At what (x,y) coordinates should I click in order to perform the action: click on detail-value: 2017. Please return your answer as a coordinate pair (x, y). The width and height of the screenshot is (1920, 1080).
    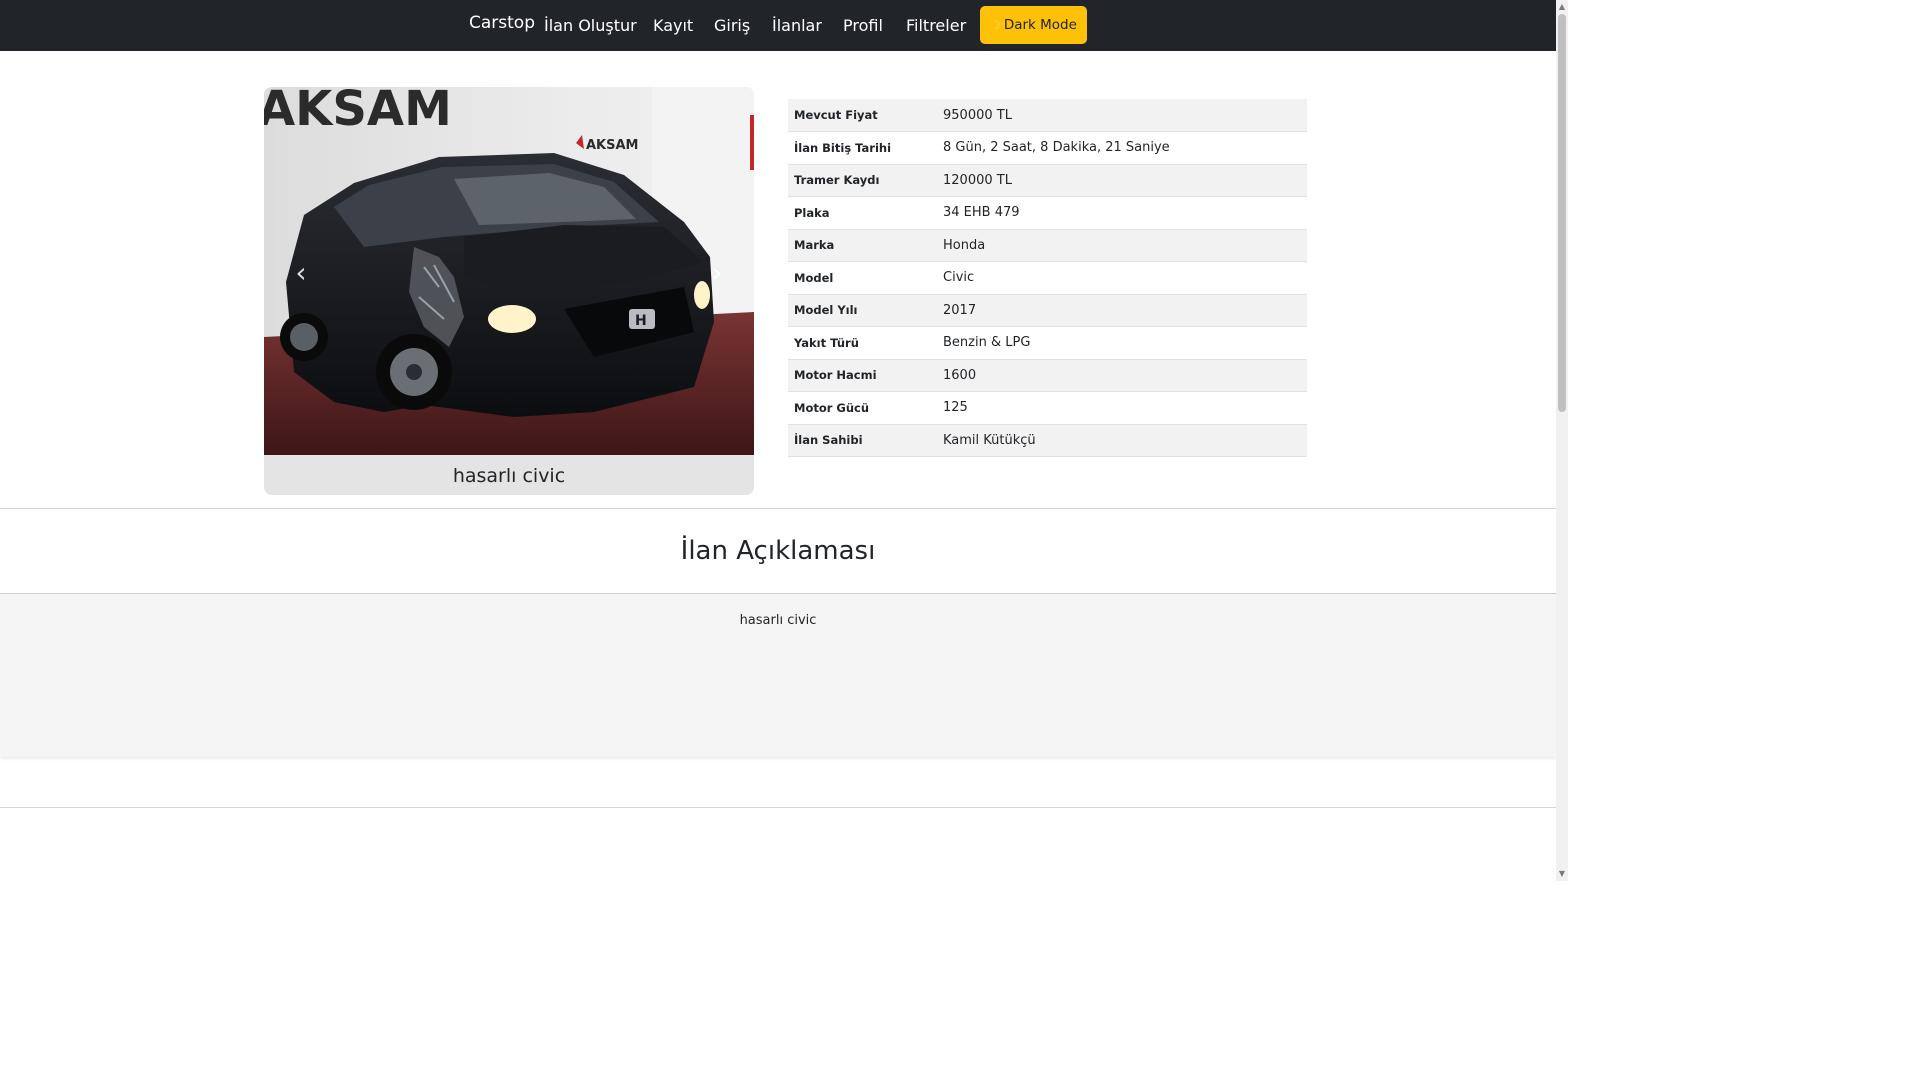
    Looking at the image, I should click on (1122, 310).